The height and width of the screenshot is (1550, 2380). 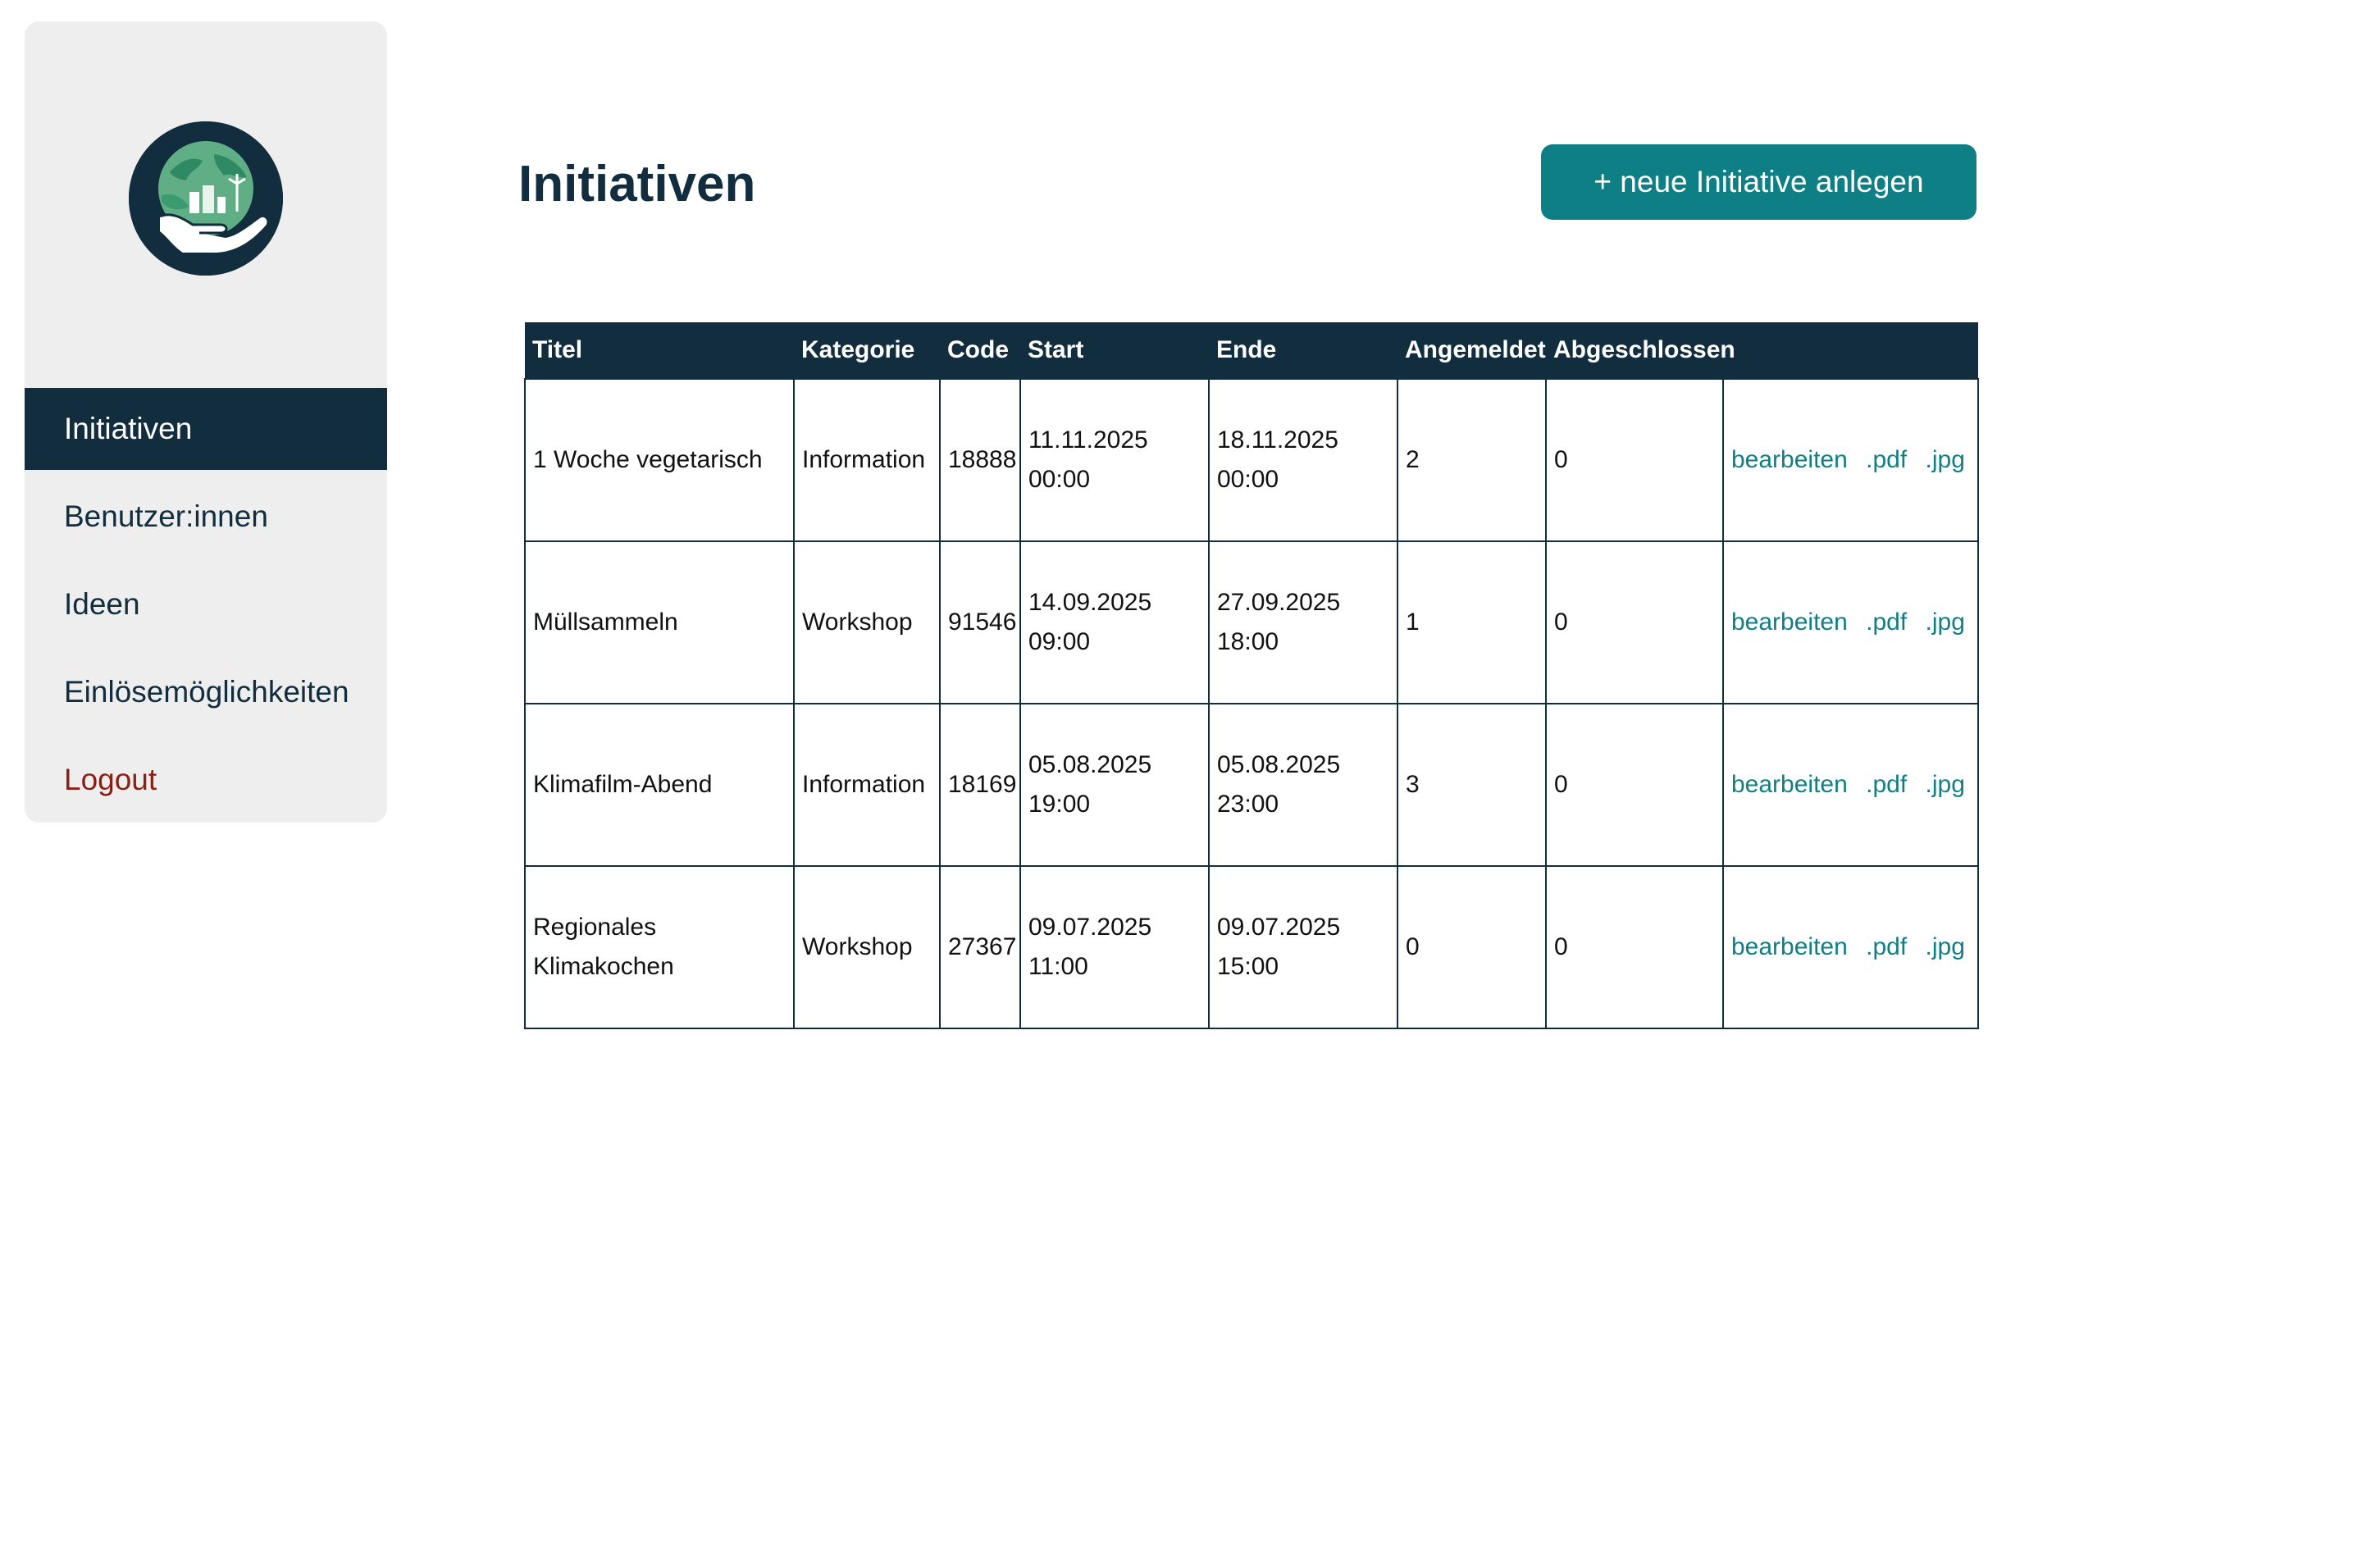 What do you see at coordinates (1248, 966) in the screenshot?
I see `end-time: 15:00` at bounding box center [1248, 966].